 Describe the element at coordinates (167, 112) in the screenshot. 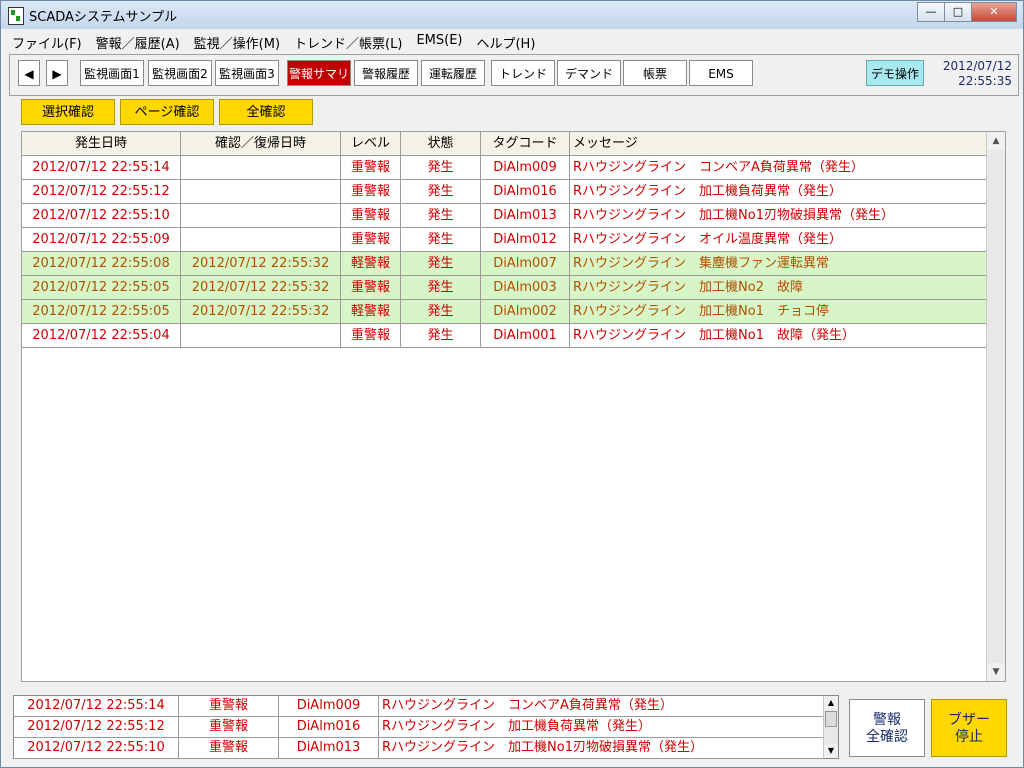

I see `page-ack-button: ページ確認` at that location.